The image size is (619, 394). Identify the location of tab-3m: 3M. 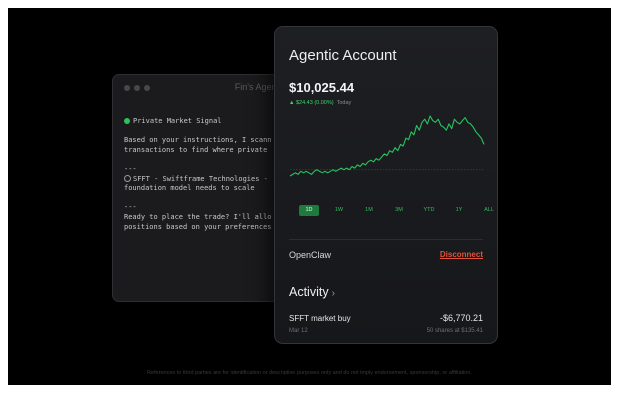
(399, 210).